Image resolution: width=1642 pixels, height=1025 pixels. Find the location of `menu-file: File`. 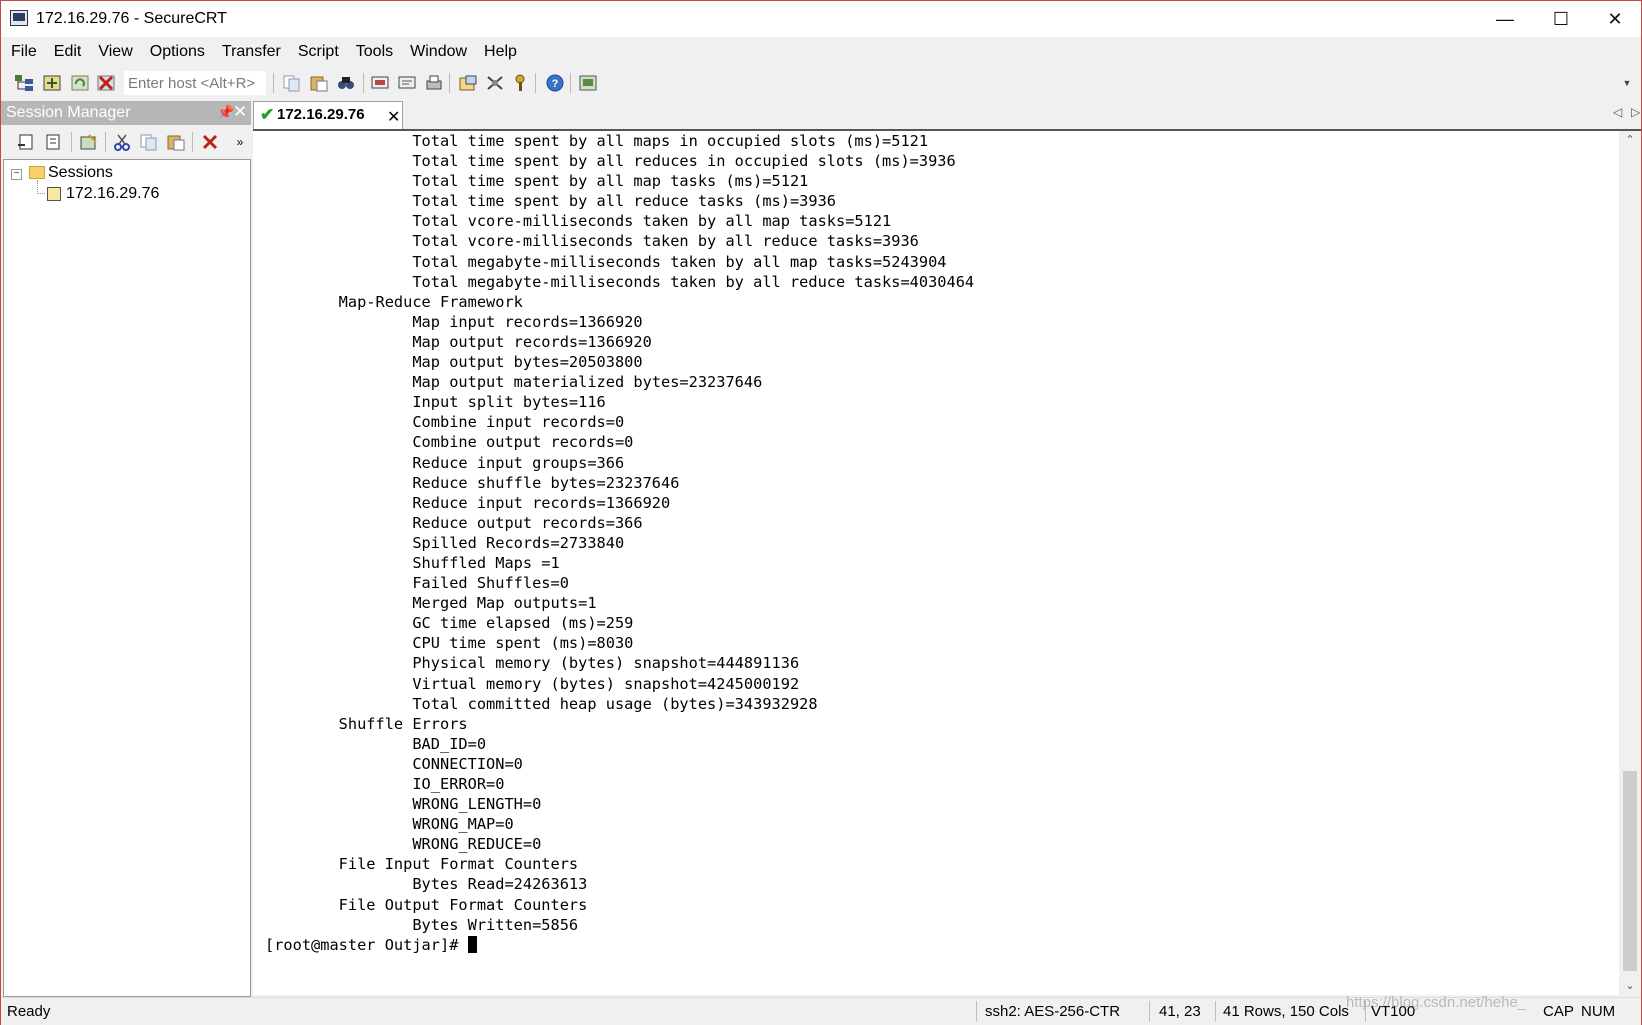

menu-file: File is located at coordinates (22, 52).